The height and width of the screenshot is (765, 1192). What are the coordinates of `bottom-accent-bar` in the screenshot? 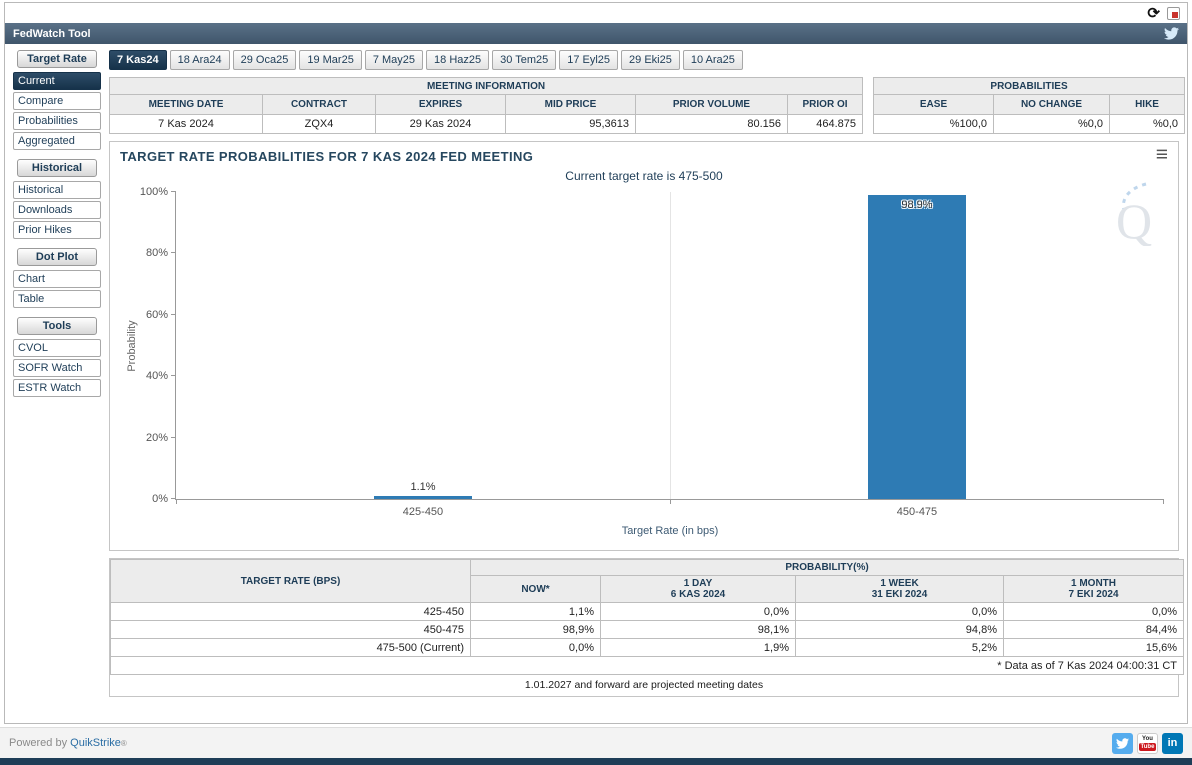 It's located at (596, 761).